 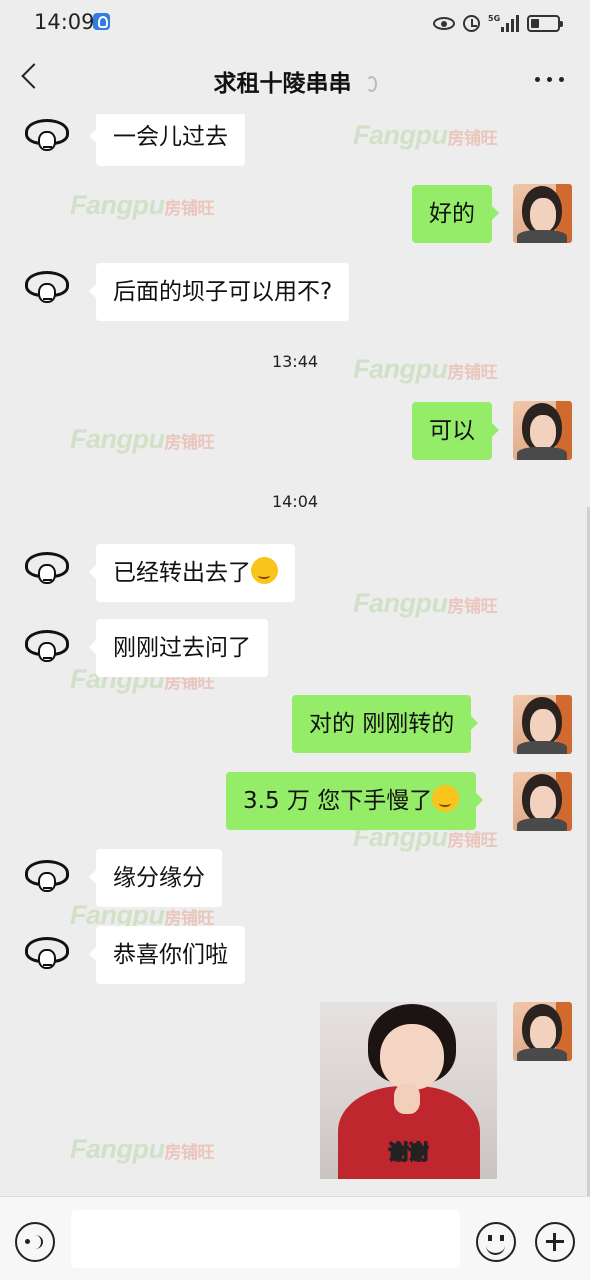 What do you see at coordinates (385, 724) in the screenshot?
I see `message-bubble-right: 对的 刚刚转的` at bounding box center [385, 724].